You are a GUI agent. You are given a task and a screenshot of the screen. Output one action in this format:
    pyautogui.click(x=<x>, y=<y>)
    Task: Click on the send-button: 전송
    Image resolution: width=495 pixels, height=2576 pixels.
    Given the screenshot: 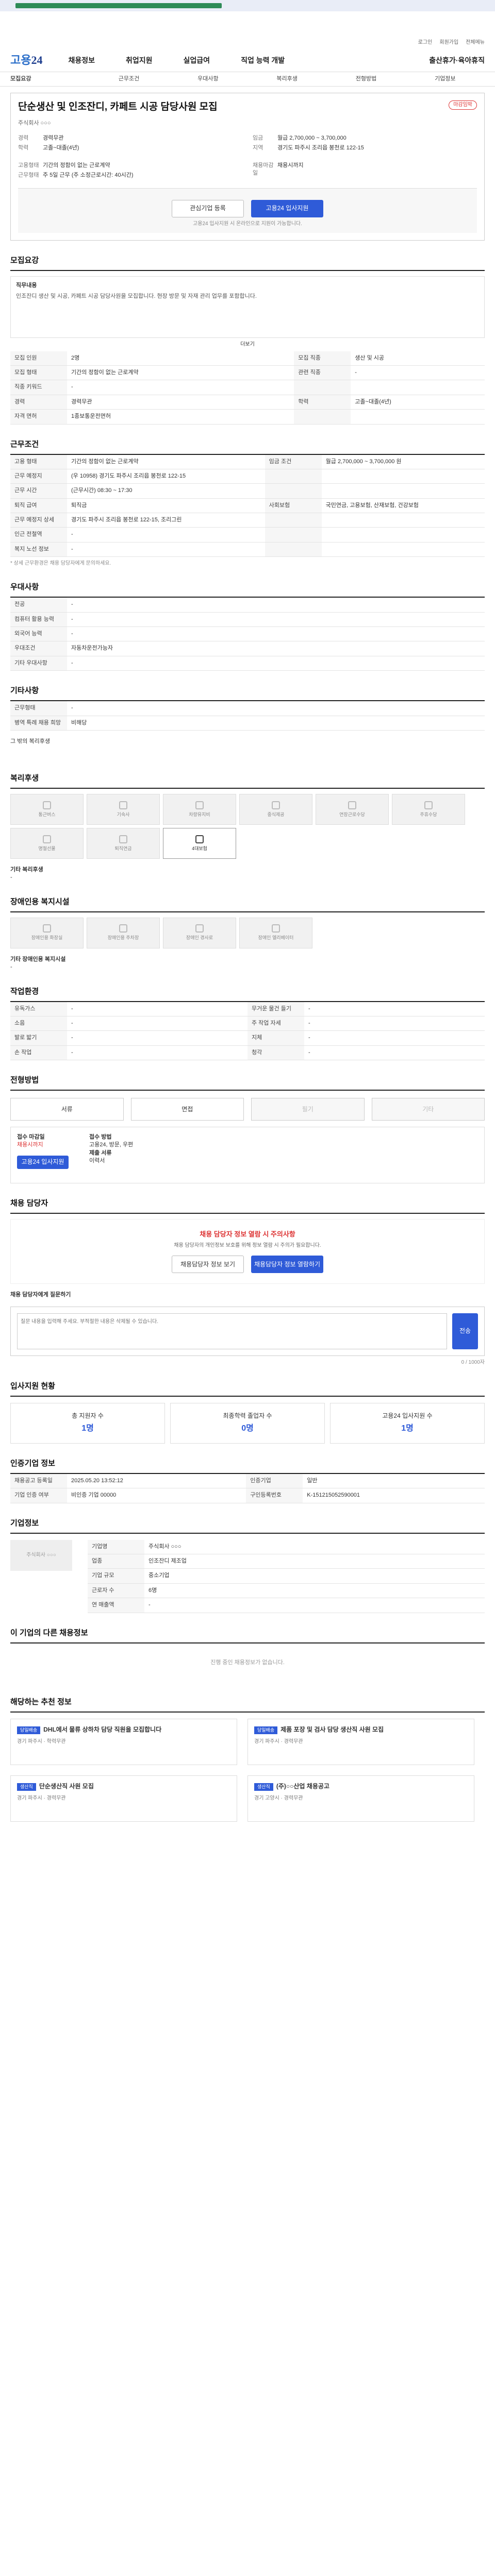 What is the action you would take?
    pyautogui.click(x=465, y=1331)
    